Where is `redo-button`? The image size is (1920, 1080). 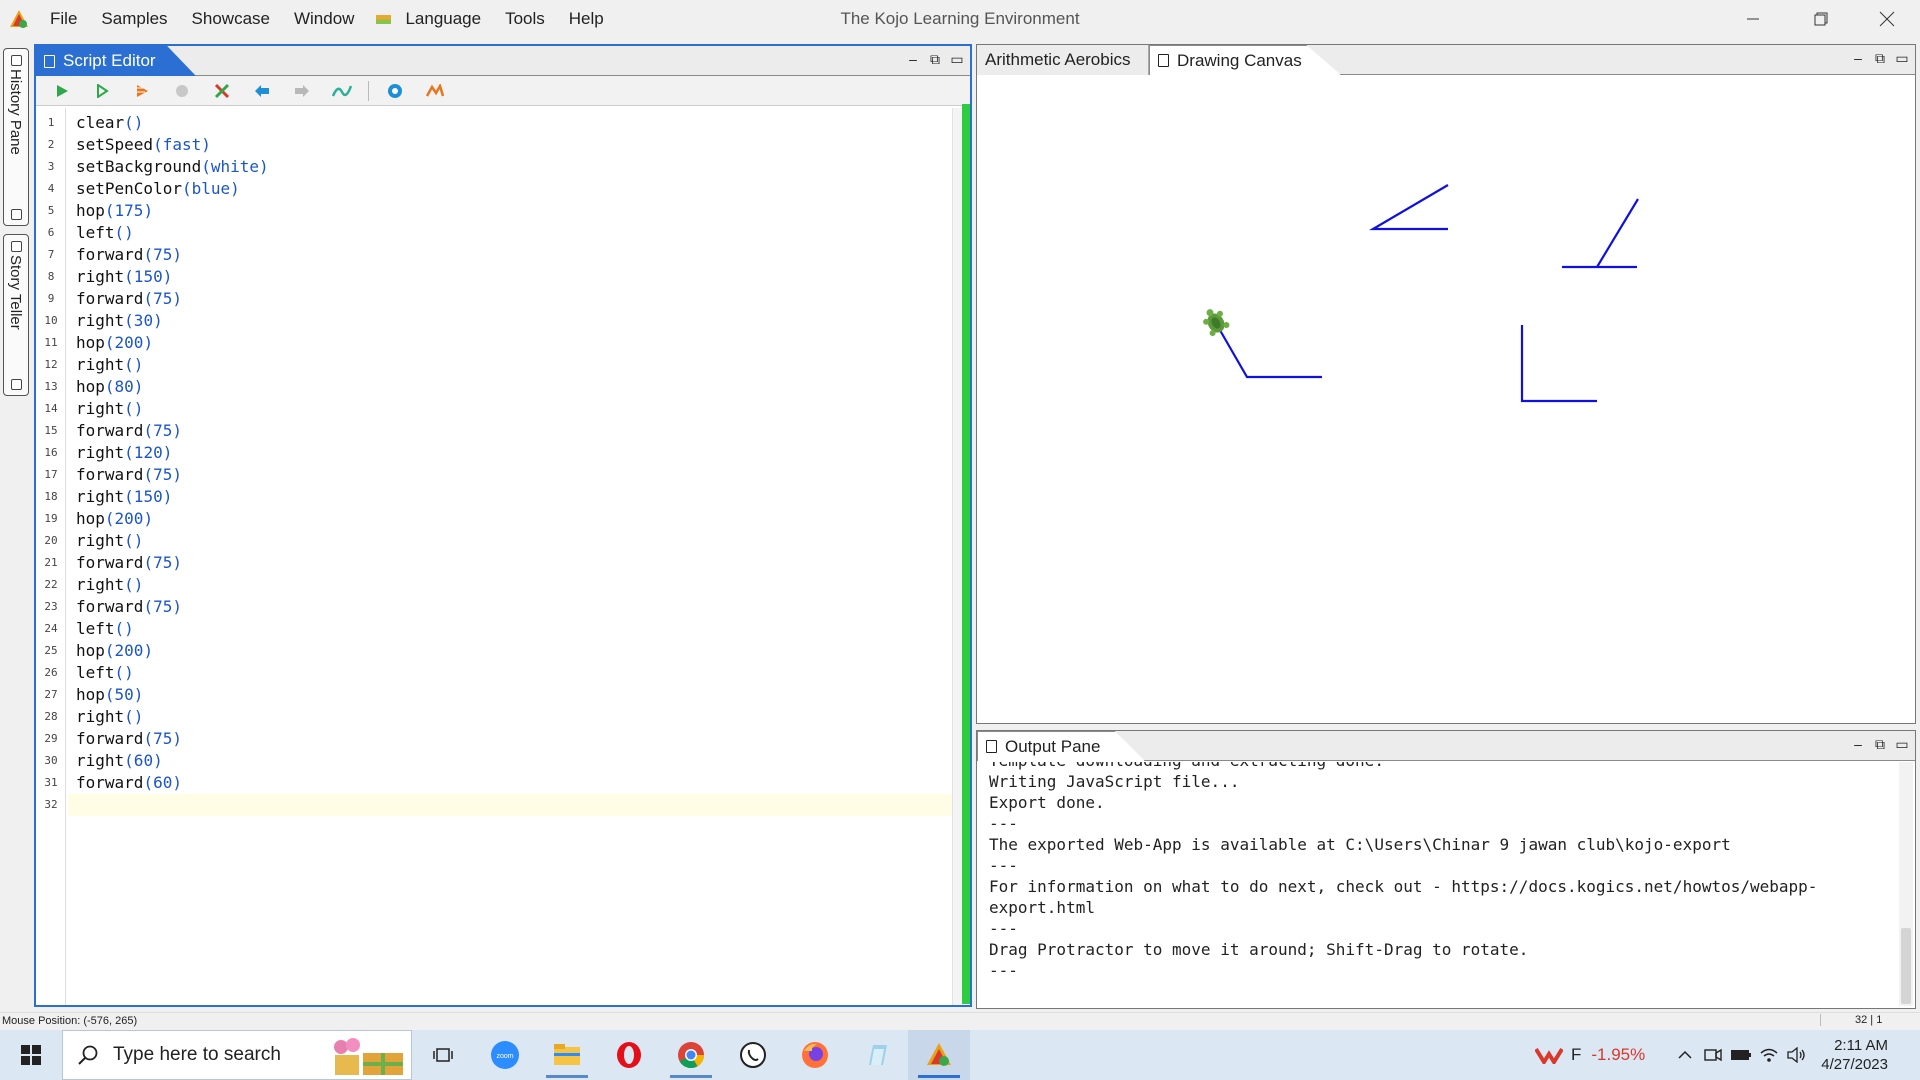 redo-button is located at coordinates (302, 91).